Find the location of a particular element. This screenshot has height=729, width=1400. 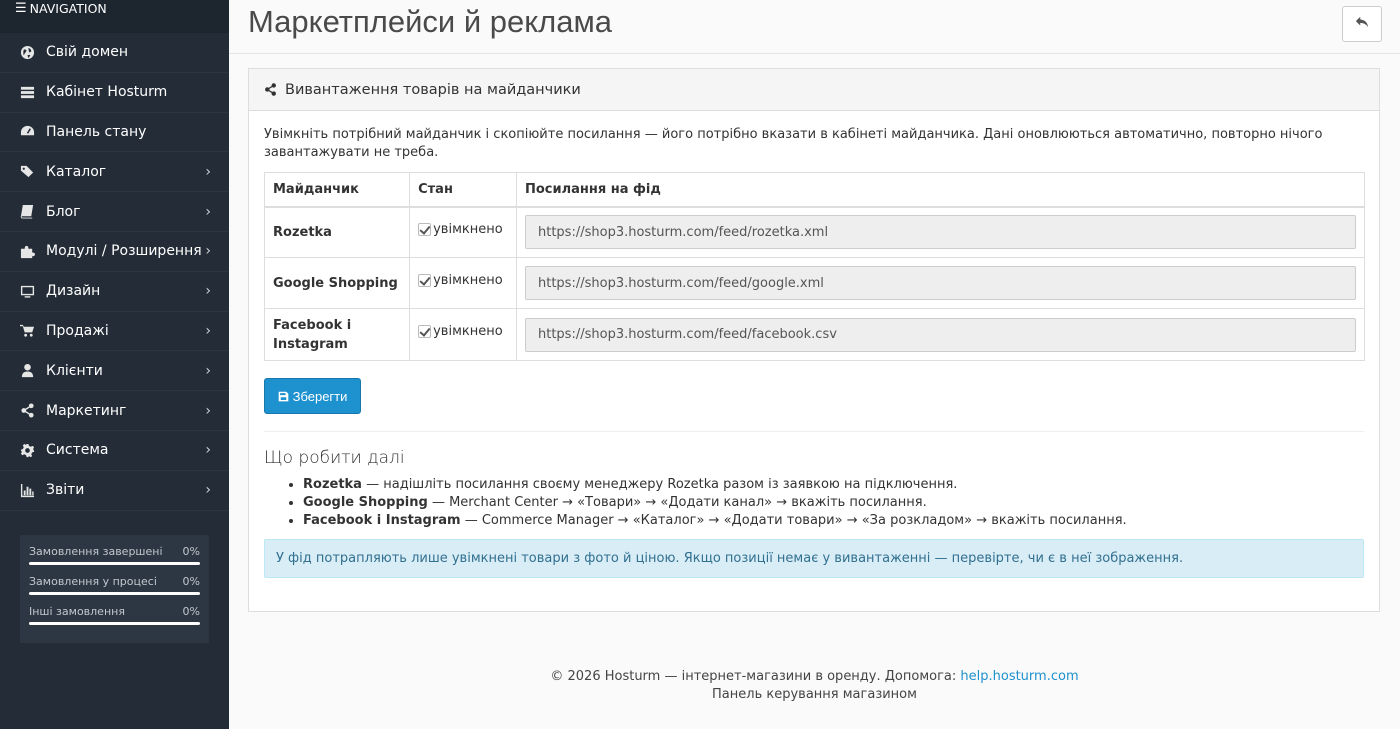

table-row: Rozetka увімкнено is located at coordinates (814, 232).